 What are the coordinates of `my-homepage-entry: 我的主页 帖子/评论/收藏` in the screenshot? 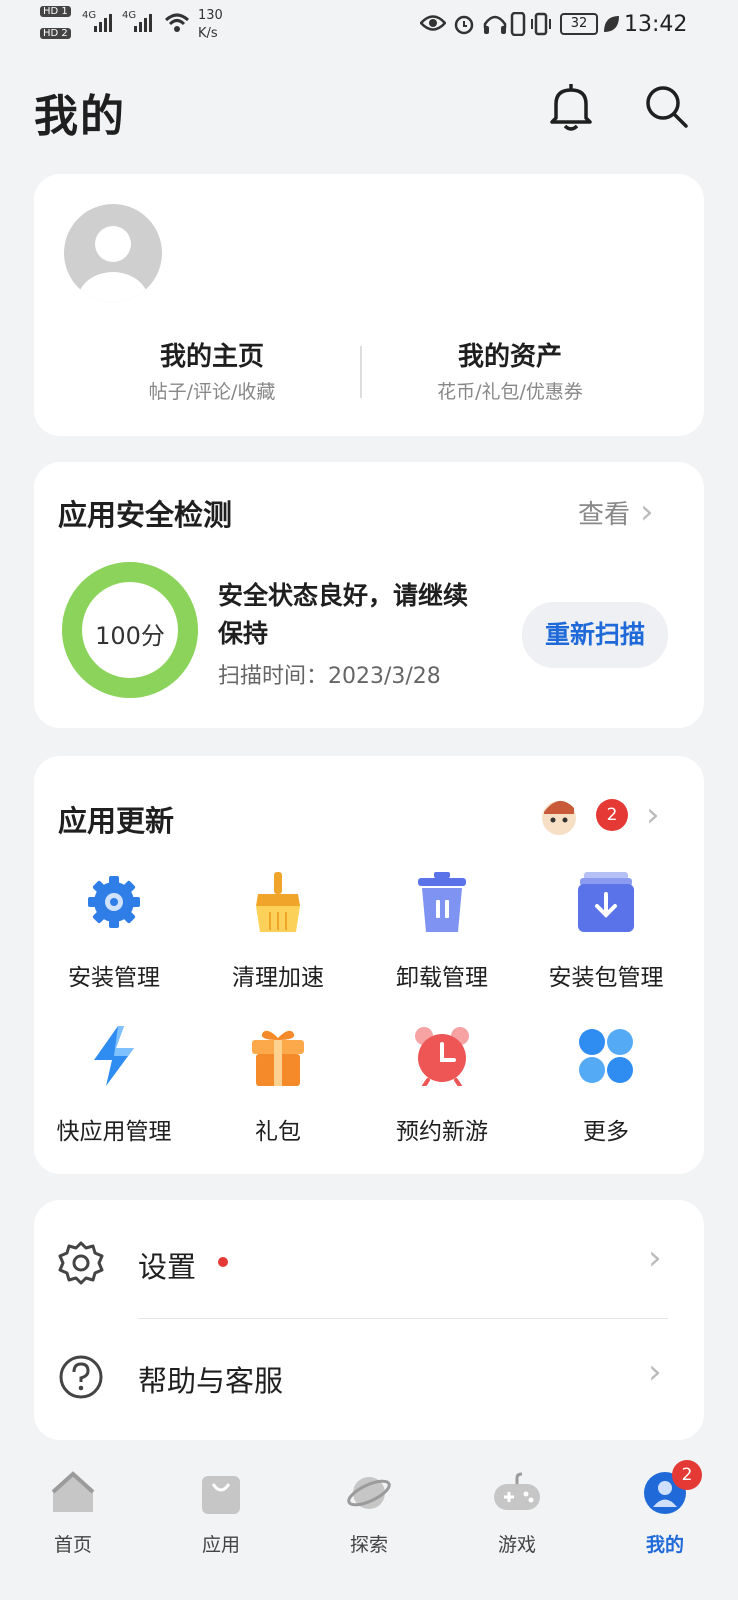 It's located at (212, 370).